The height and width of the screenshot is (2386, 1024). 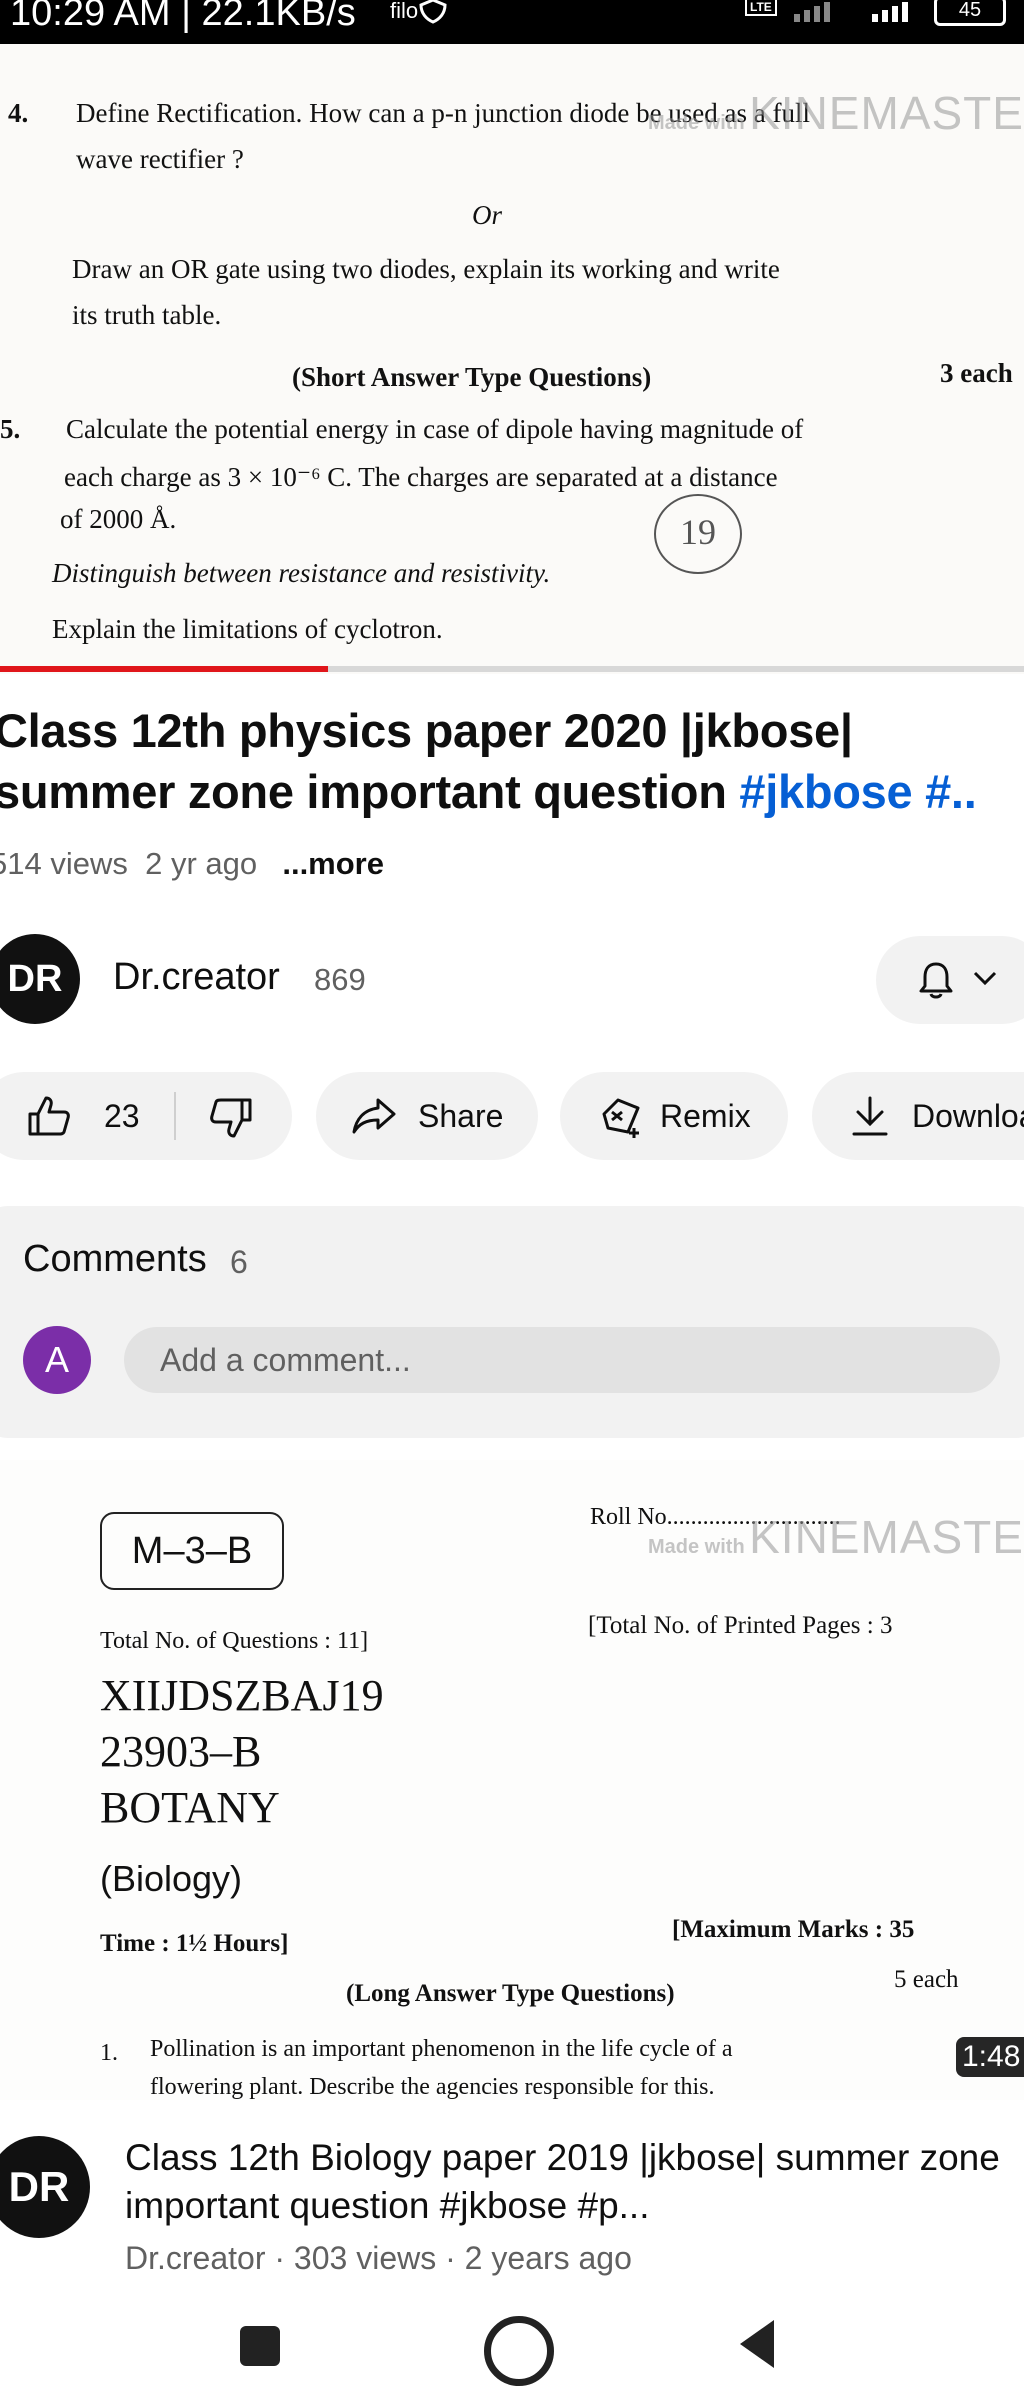 What do you see at coordinates (512, 22) in the screenshot?
I see `status-bar: 10:29 AM | 22.1KB/s filo LTE 45` at bounding box center [512, 22].